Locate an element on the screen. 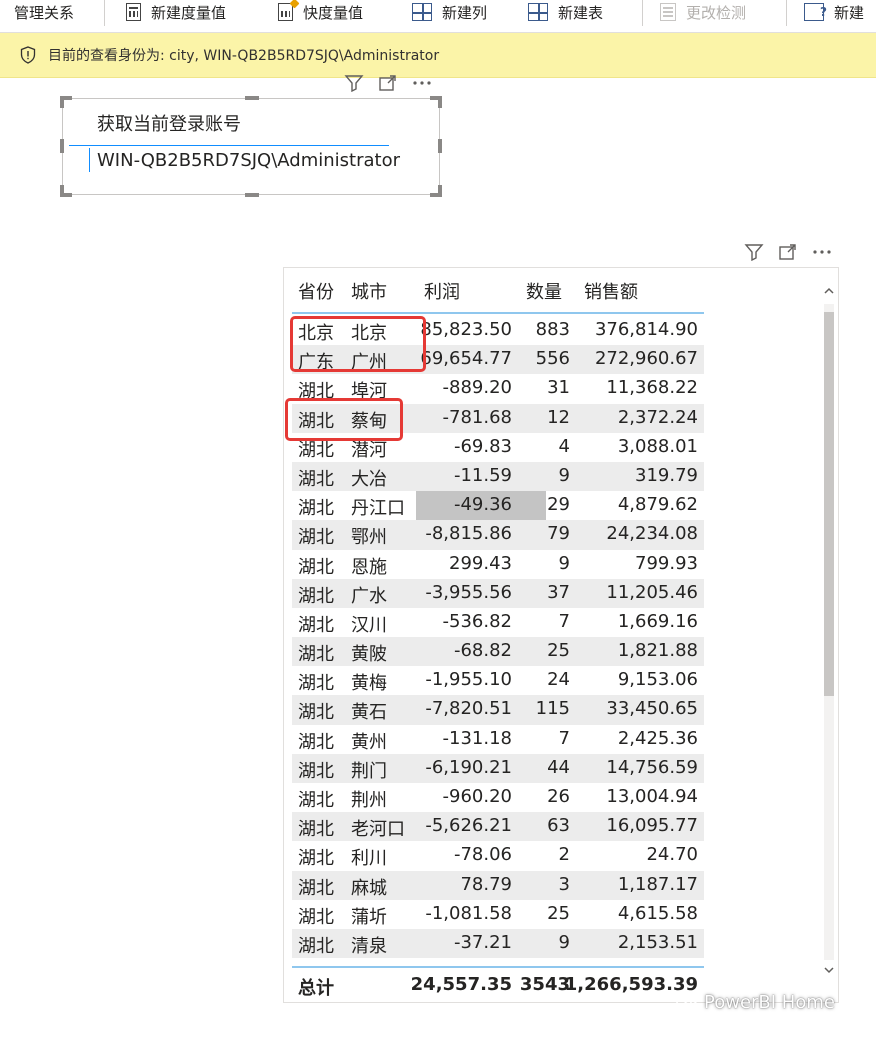  cell-profit: -11.59 is located at coordinates (483, 475).